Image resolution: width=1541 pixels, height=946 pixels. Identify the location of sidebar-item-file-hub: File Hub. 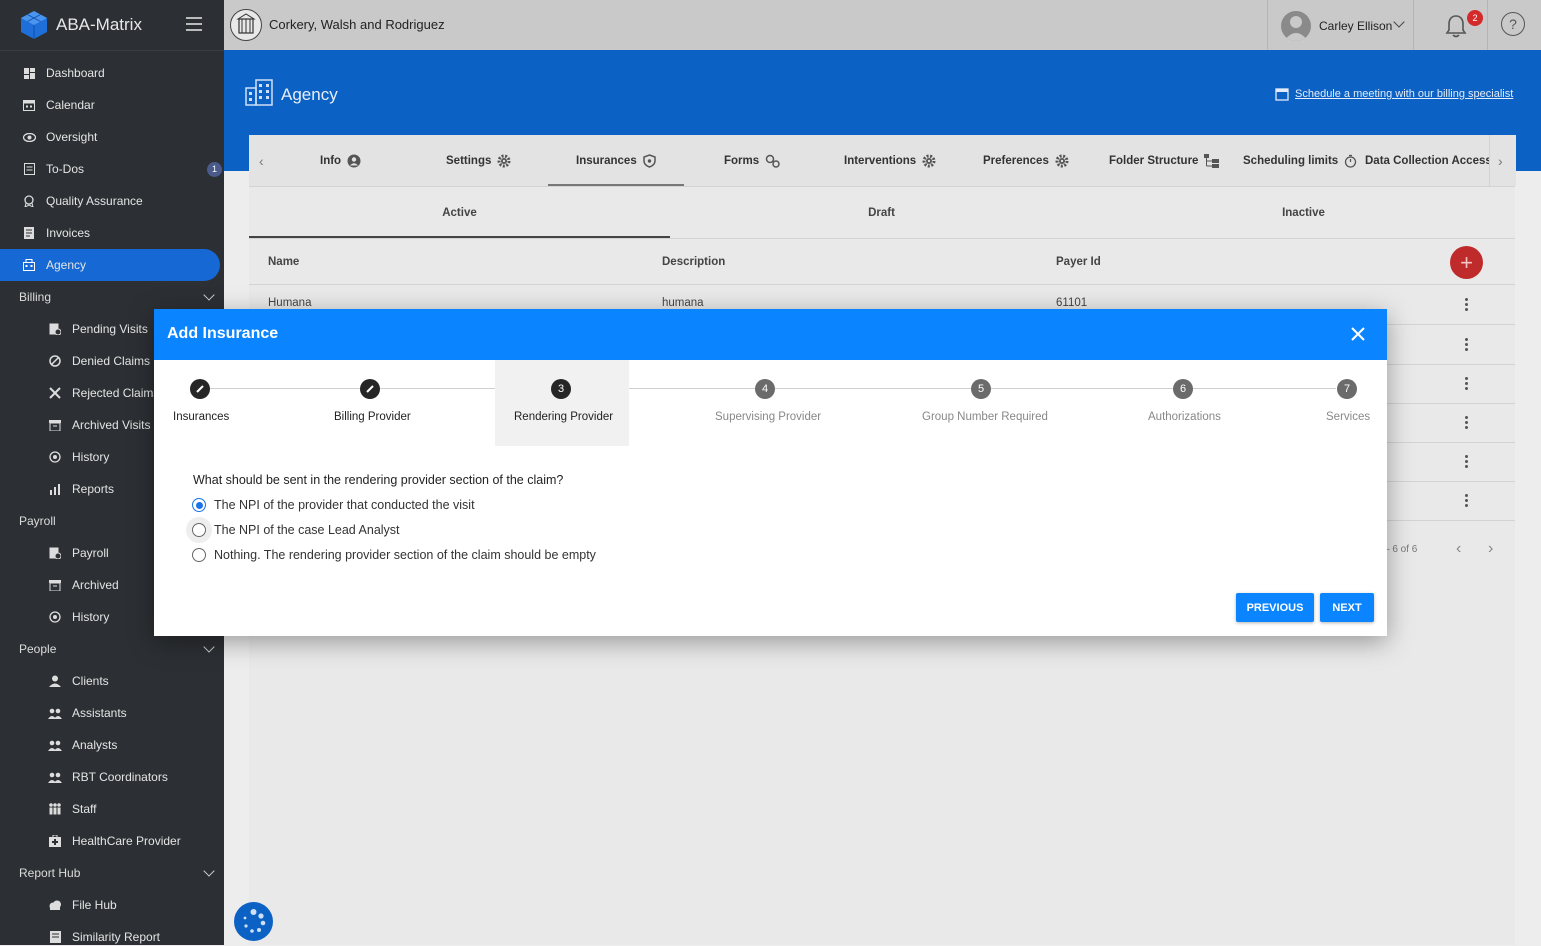
(112, 905).